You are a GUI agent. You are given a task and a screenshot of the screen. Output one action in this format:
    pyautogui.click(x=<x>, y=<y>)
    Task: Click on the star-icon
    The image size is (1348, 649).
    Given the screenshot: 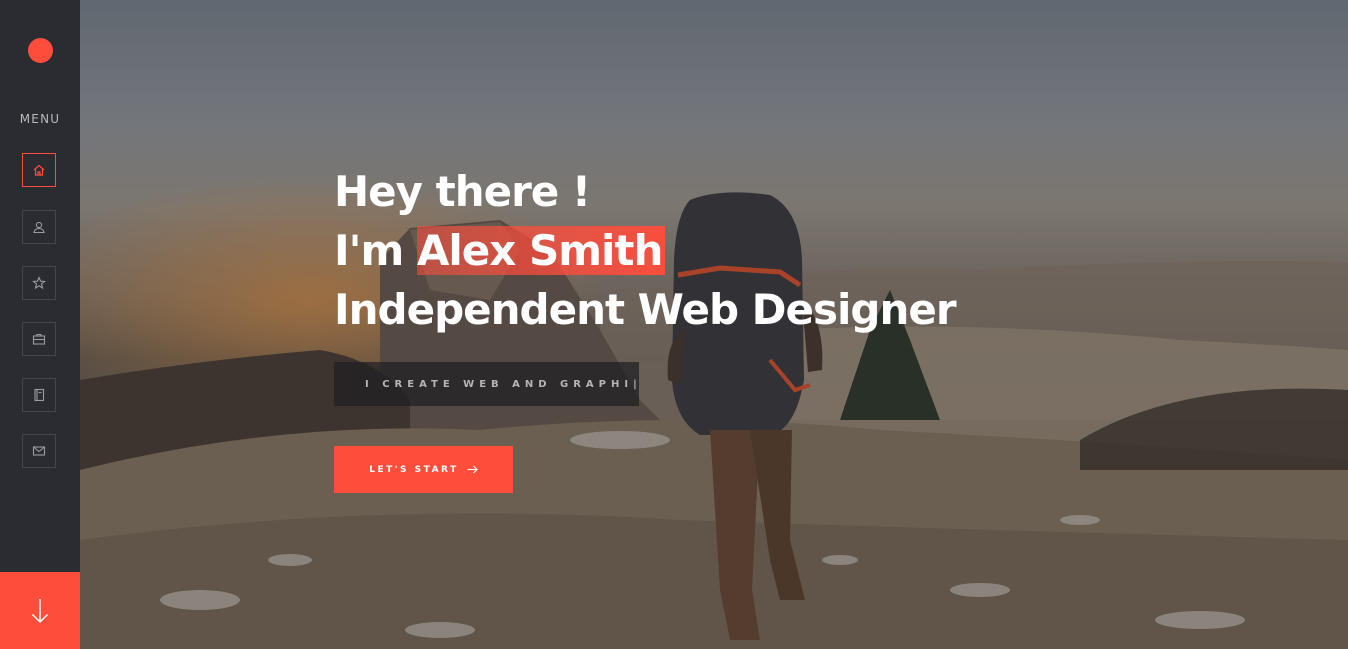 What is the action you would take?
    pyautogui.click(x=39, y=283)
    